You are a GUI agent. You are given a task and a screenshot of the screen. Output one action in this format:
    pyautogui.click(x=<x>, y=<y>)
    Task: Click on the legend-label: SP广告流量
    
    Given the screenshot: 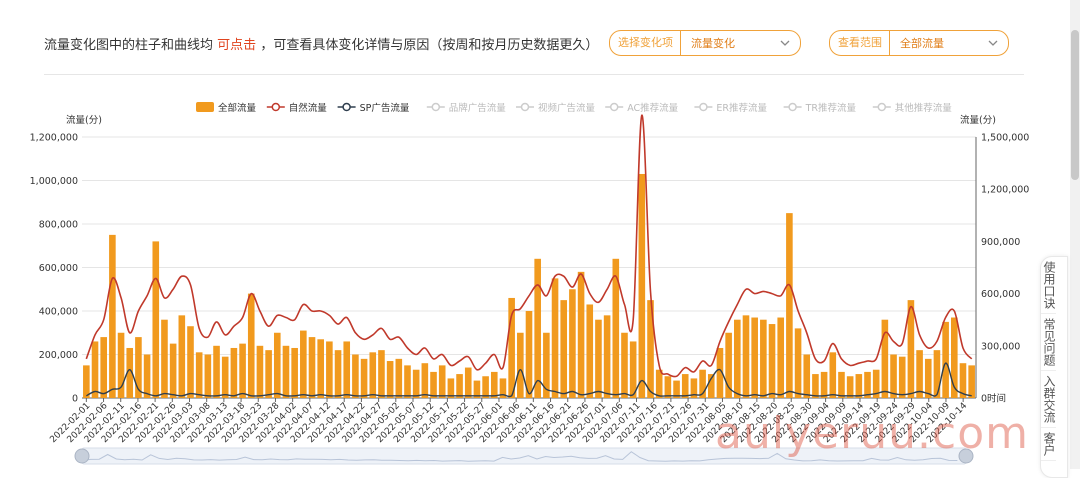 What is the action you would take?
    pyautogui.click(x=385, y=108)
    